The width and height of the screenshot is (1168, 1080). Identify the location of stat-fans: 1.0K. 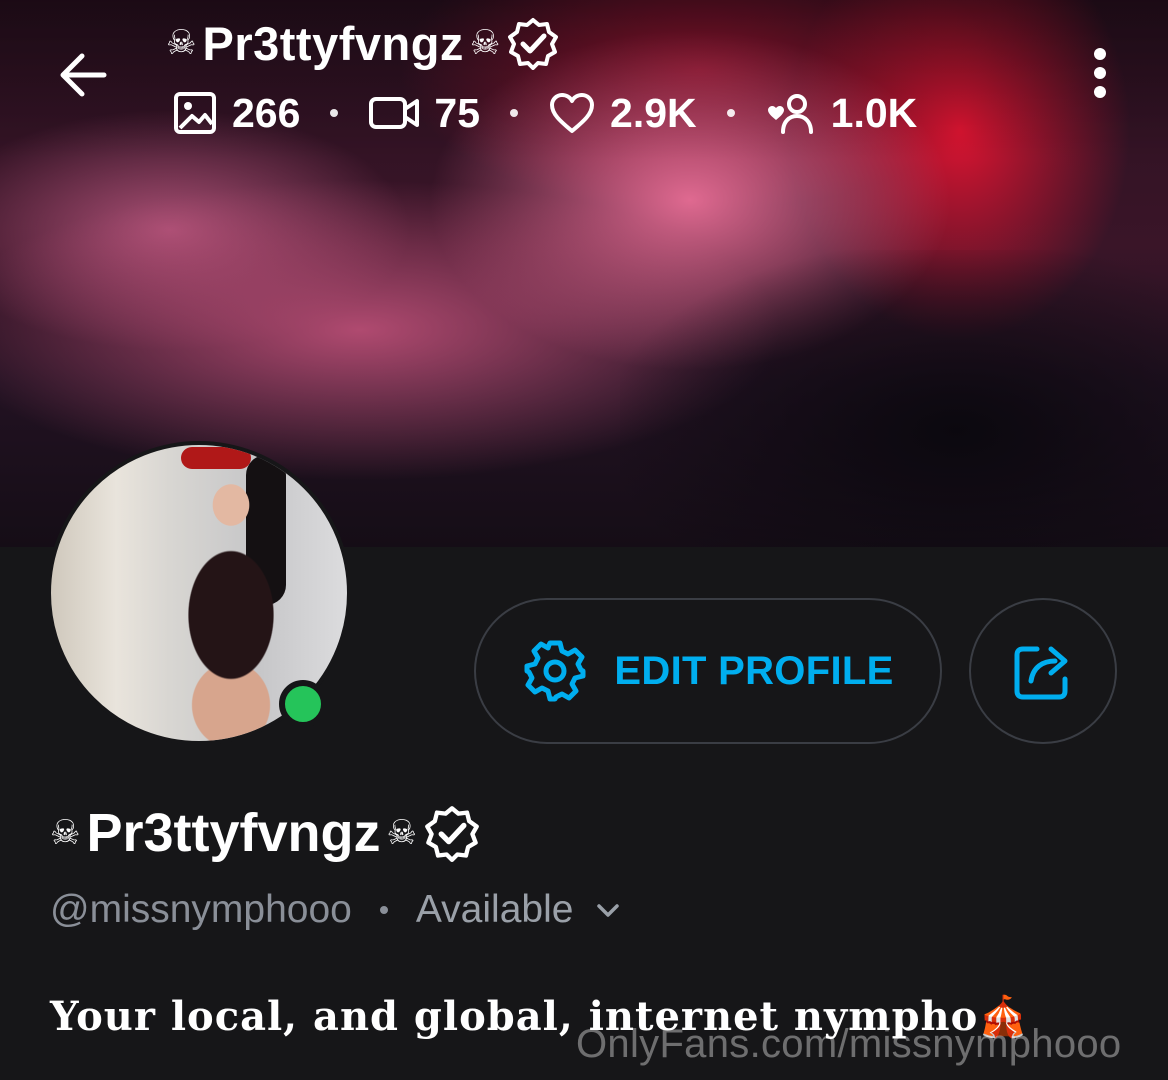
(841, 113).